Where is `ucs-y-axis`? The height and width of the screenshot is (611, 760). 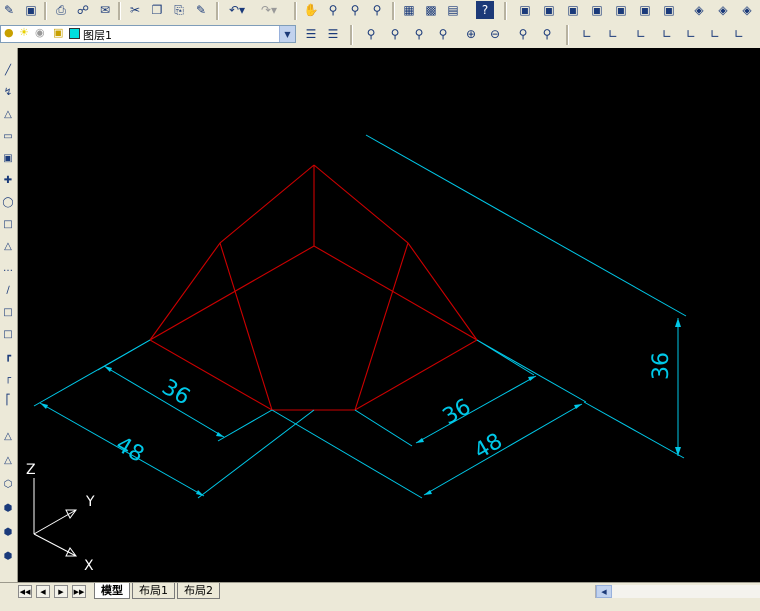 ucs-y-axis is located at coordinates (55, 522).